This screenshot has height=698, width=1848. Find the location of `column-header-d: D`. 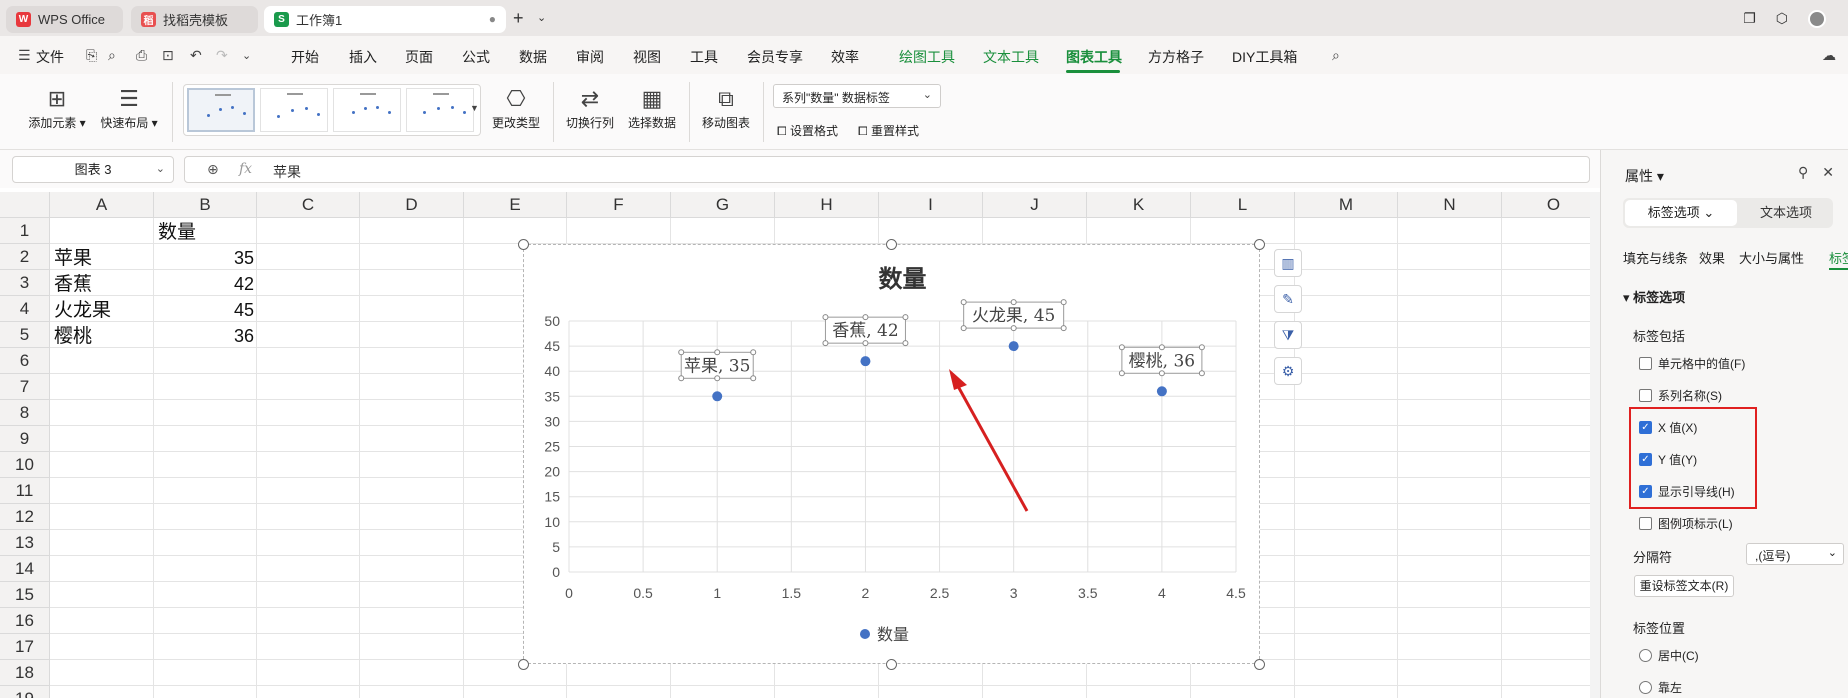

column-header-d: D is located at coordinates (412, 205).